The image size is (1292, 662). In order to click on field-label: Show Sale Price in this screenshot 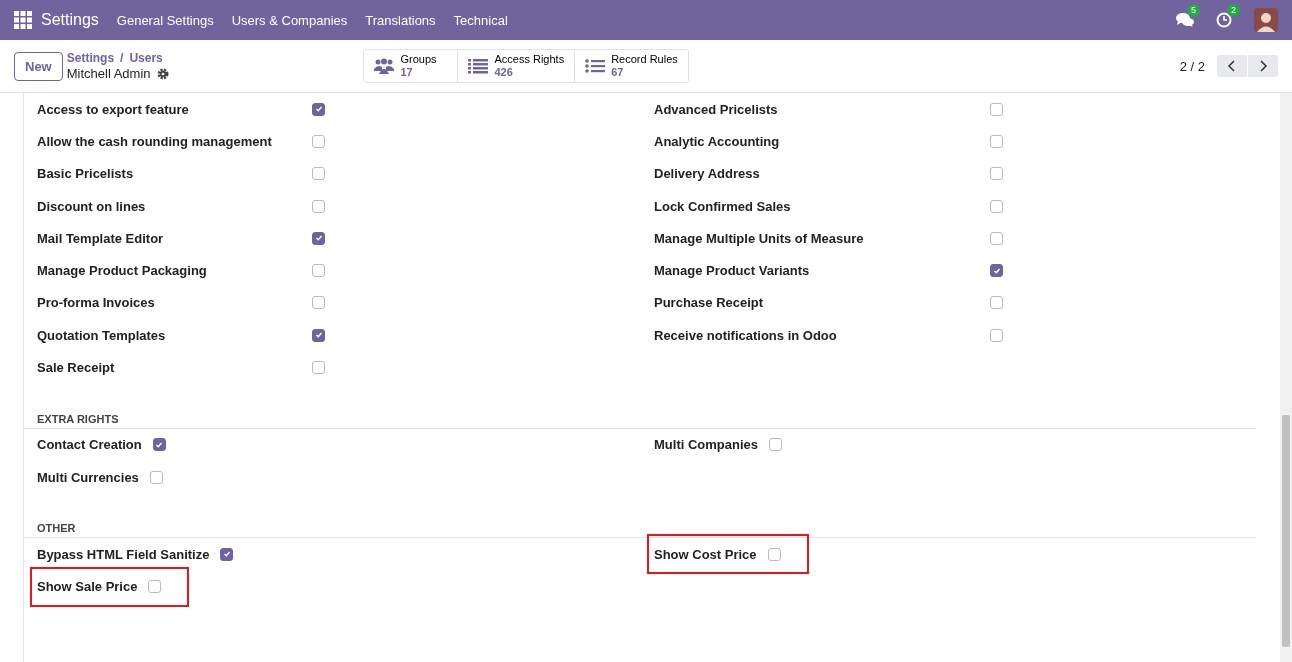, I will do `click(87, 587)`.